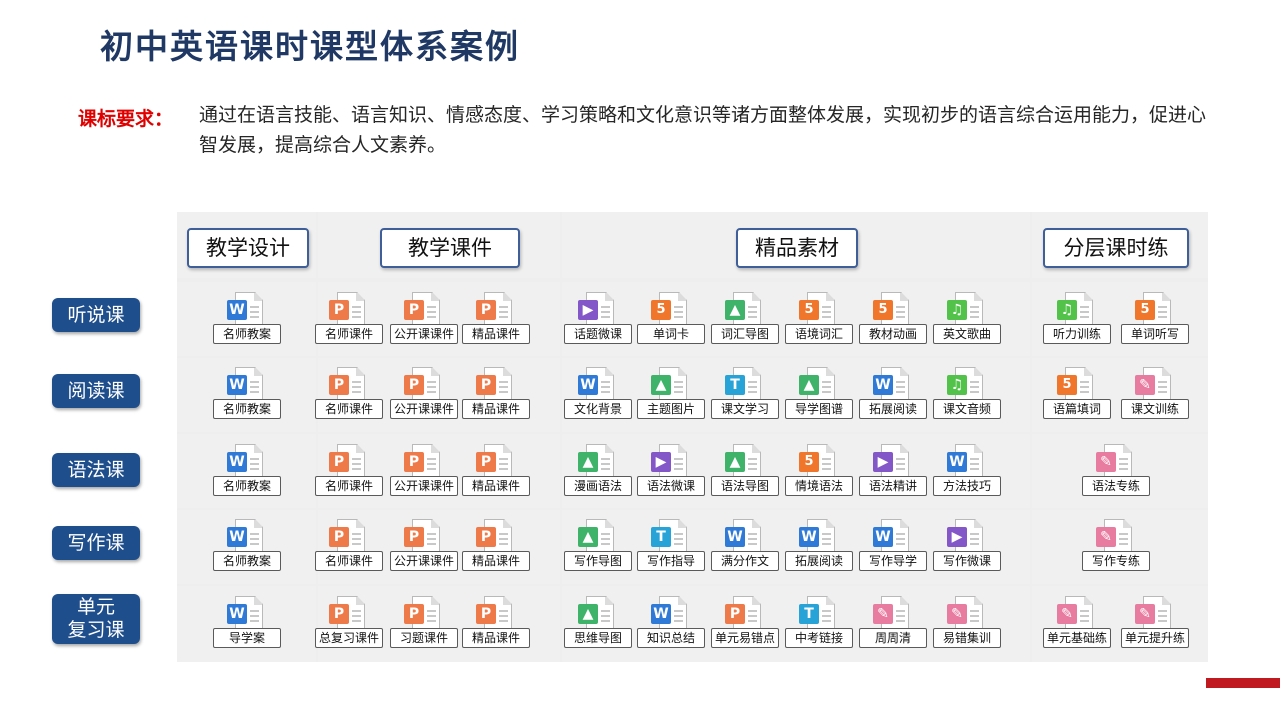 The height and width of the screenshot is (720, 1280). I want to click on resource-label: 语法导图, so click(745, 486).